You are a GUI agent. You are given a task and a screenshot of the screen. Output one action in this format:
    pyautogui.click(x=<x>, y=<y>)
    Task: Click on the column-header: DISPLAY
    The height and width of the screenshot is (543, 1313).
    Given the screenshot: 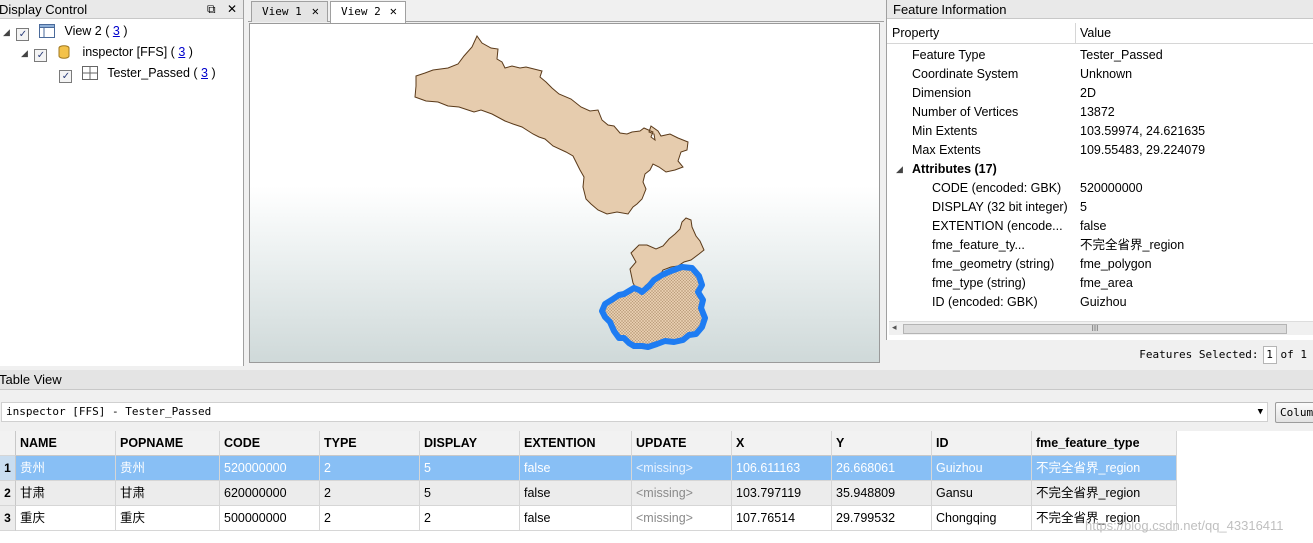 What is the action you would take?
    pyautogui.click(x=470, y=443)
    